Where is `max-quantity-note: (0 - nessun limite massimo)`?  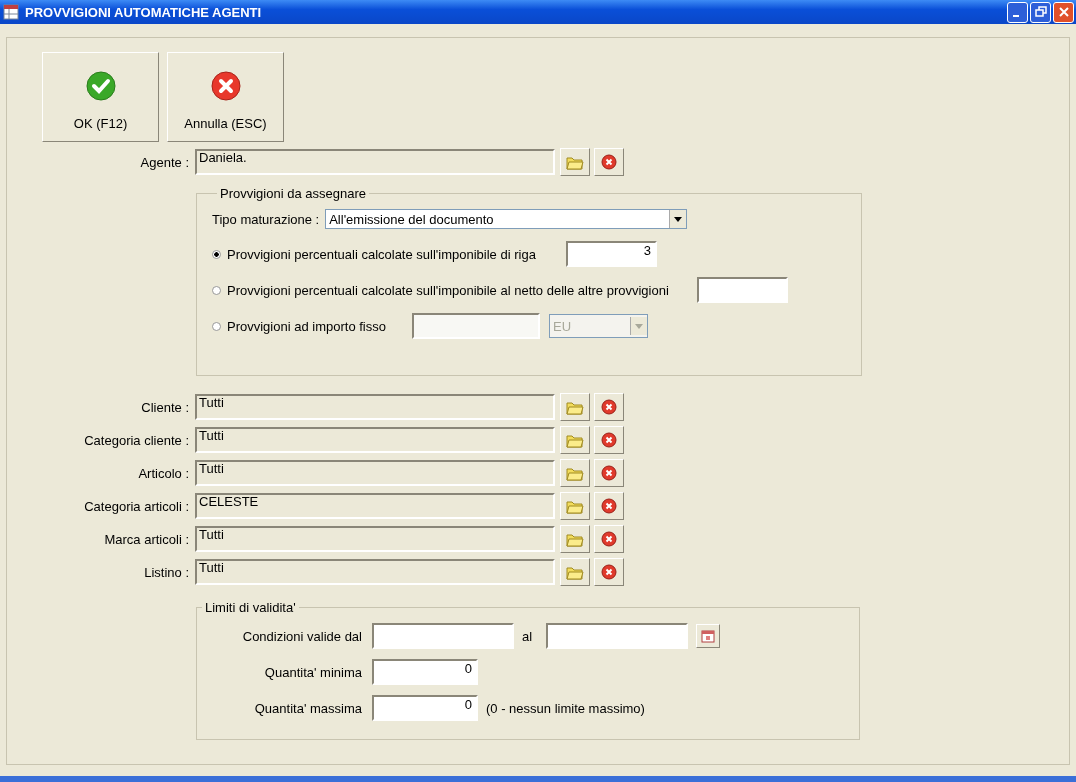 max-quantity-note: (0 - nessun limite massimo) is located at coordinates (565, 708).